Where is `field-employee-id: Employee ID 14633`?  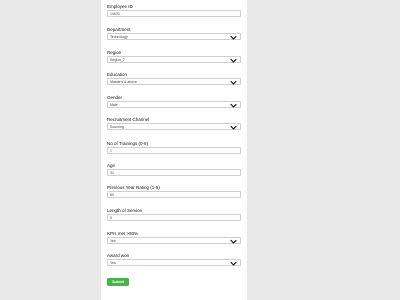
field-employee-id: Employee ID 14633 is located at coordinates (174, 10).